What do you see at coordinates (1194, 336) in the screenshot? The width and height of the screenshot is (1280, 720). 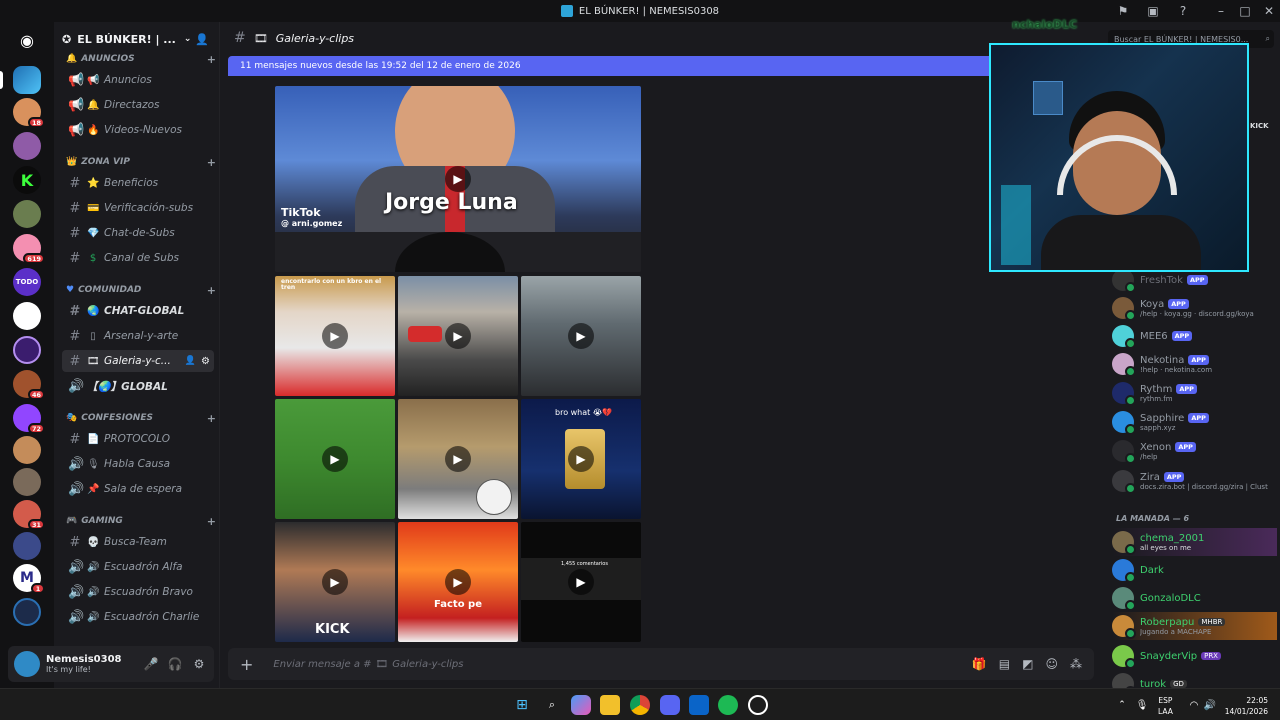 I see `member-item: MEE6 APP` at bounding box center [1194, 336].